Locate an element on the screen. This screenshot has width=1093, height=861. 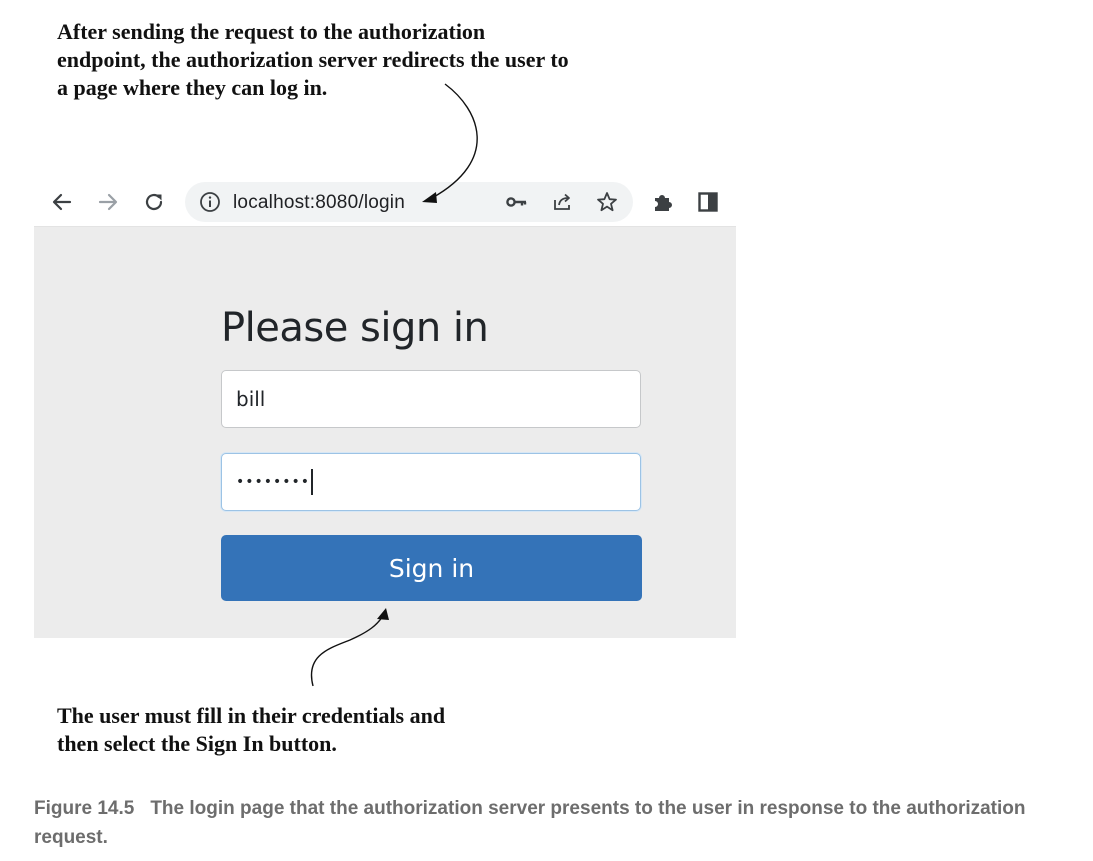
callout-arrow-url is located at coordinates (454, 141).